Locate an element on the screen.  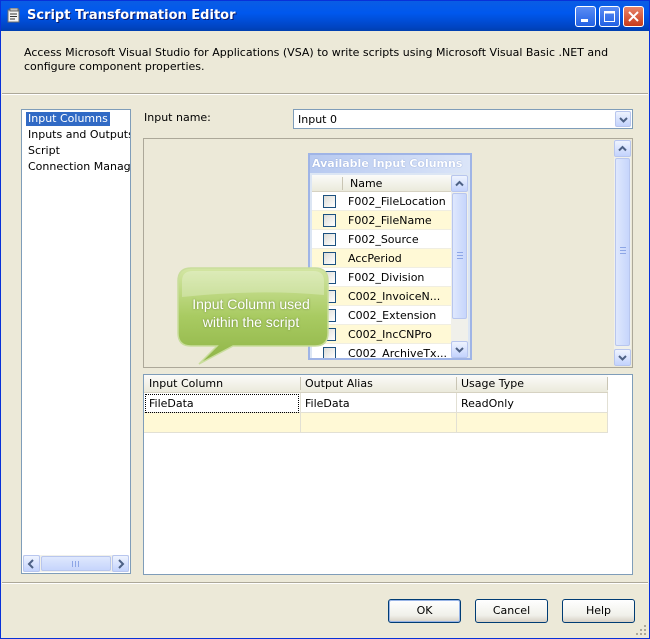
maximize-button is located at coordinates (609, 16).